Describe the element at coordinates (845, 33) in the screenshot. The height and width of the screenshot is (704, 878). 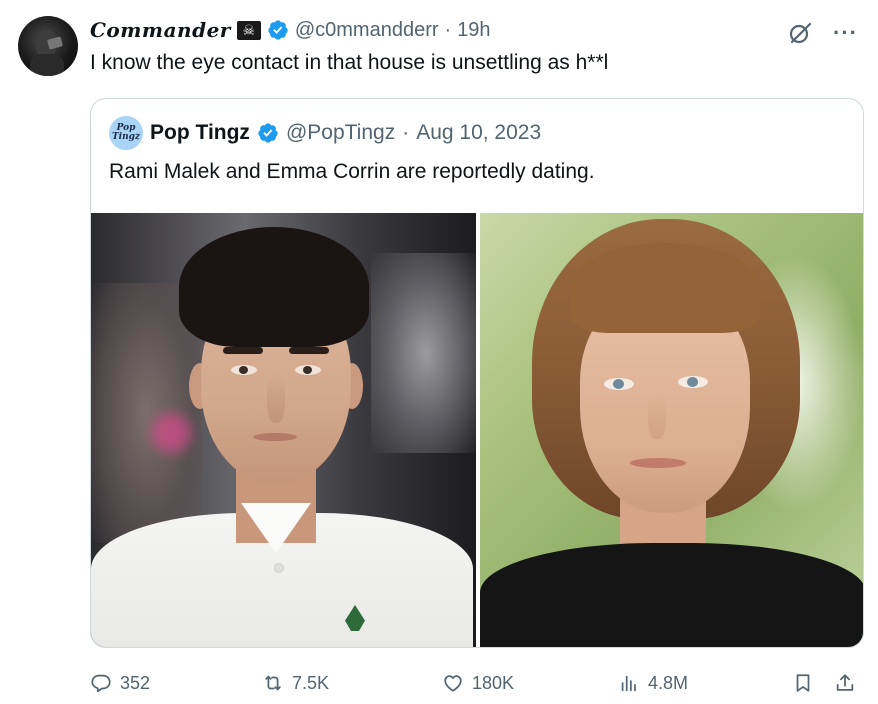
I see `more-icon: ···` at that location.